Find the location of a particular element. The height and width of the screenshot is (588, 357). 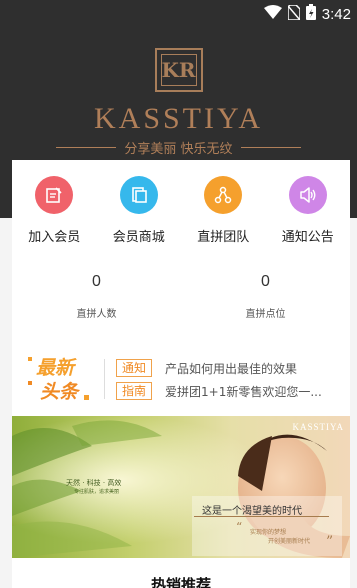

battery-icon is located at coordinates (310, 14).